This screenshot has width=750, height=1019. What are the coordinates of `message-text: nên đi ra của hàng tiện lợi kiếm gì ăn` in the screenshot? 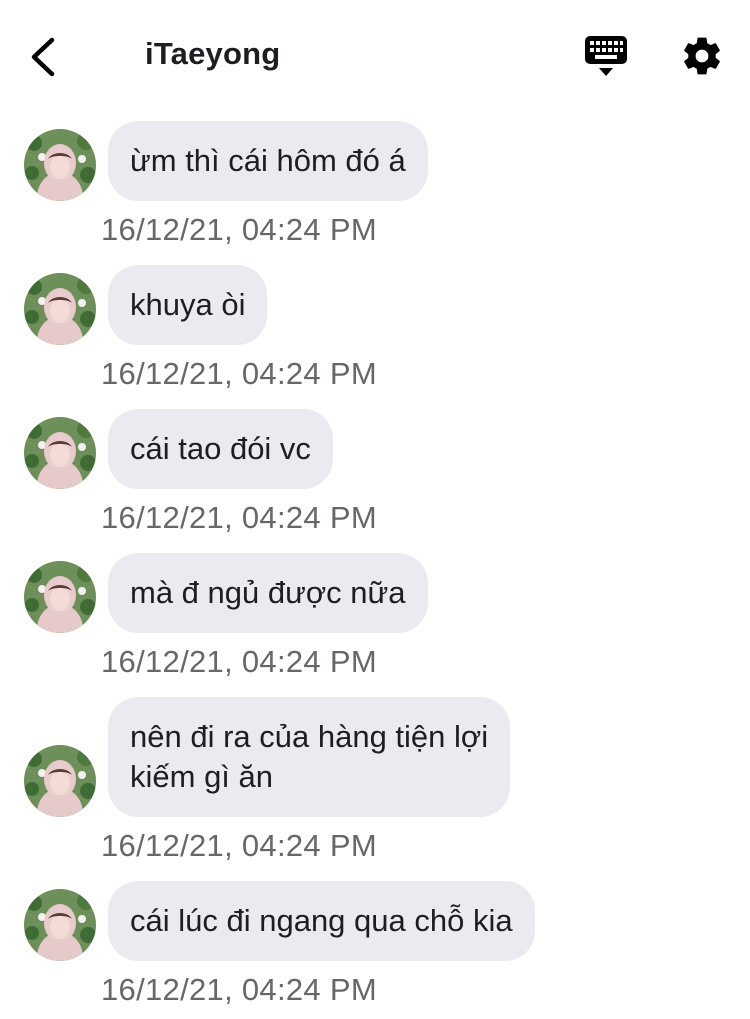 It's located at (309, 756).